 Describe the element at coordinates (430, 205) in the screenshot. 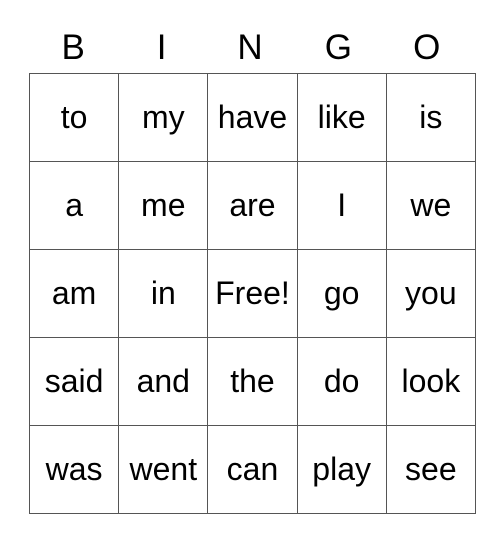

I see `bingo-cell: we` at that location.